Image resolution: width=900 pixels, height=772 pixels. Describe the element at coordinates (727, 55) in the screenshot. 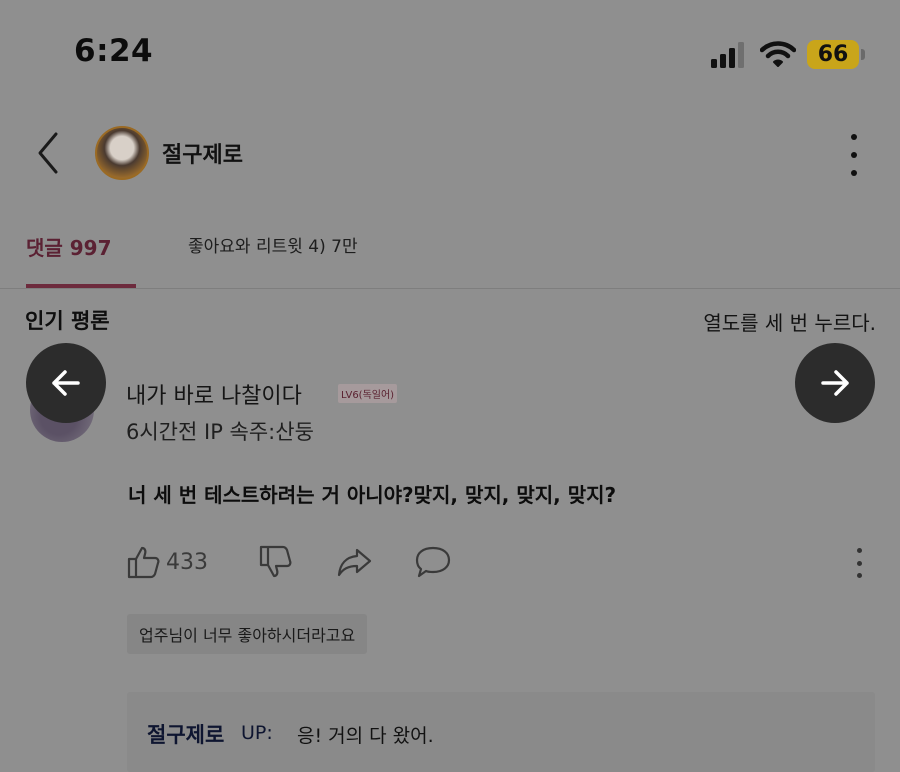

I see `cellular-signal-icon` at that location.